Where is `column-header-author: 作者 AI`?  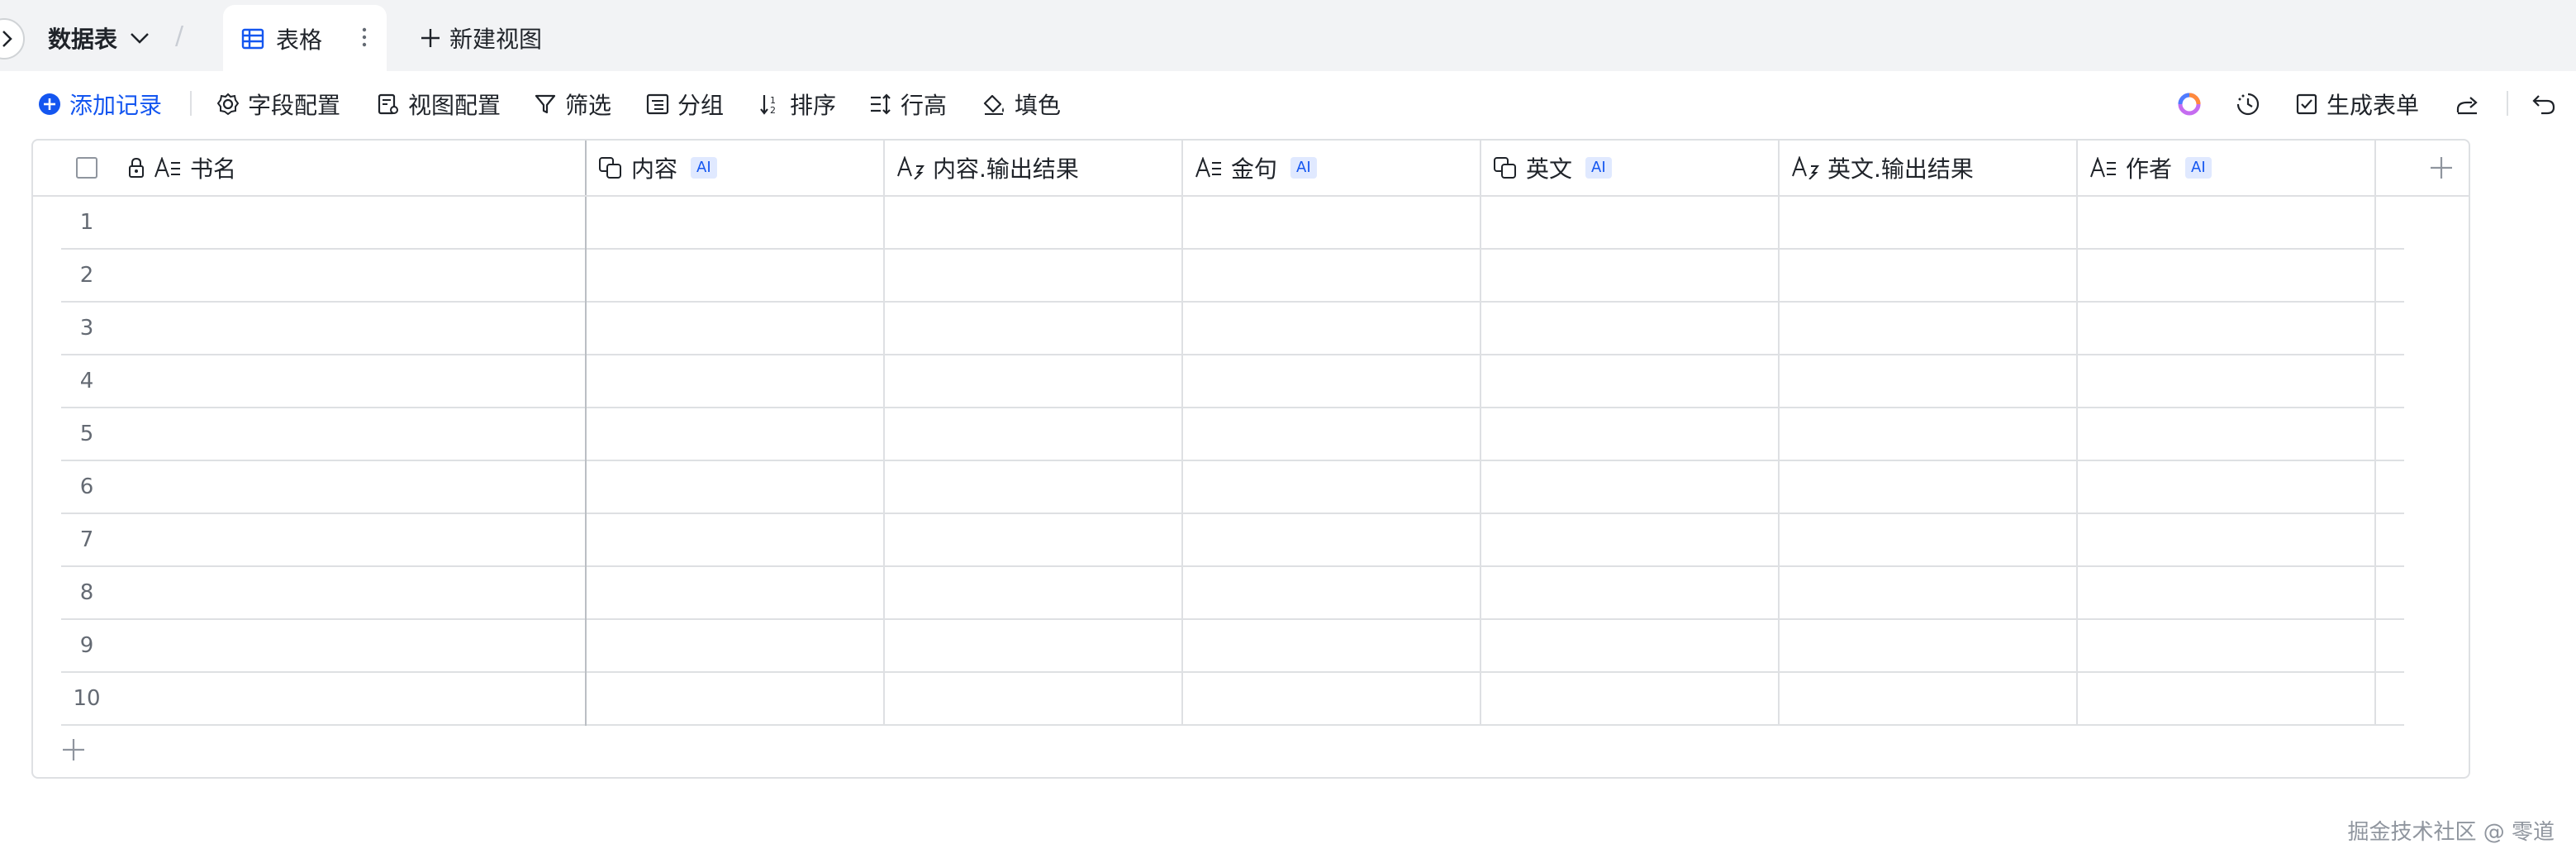 column-header-author: 作者 AI is located at coordinates (2227, 168).